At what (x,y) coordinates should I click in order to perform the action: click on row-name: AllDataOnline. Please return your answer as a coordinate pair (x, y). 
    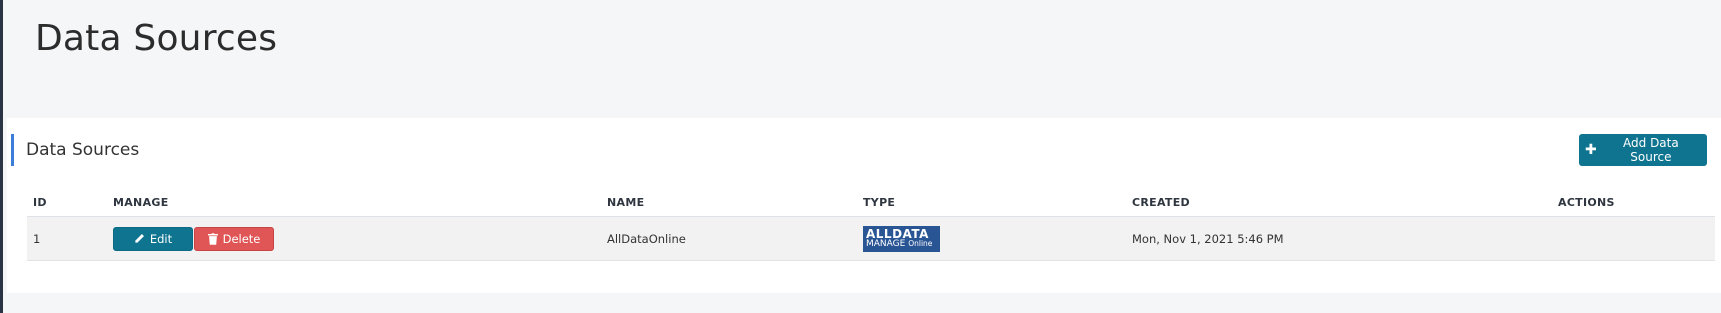
    Looking at the image, I should click on (646, 238).